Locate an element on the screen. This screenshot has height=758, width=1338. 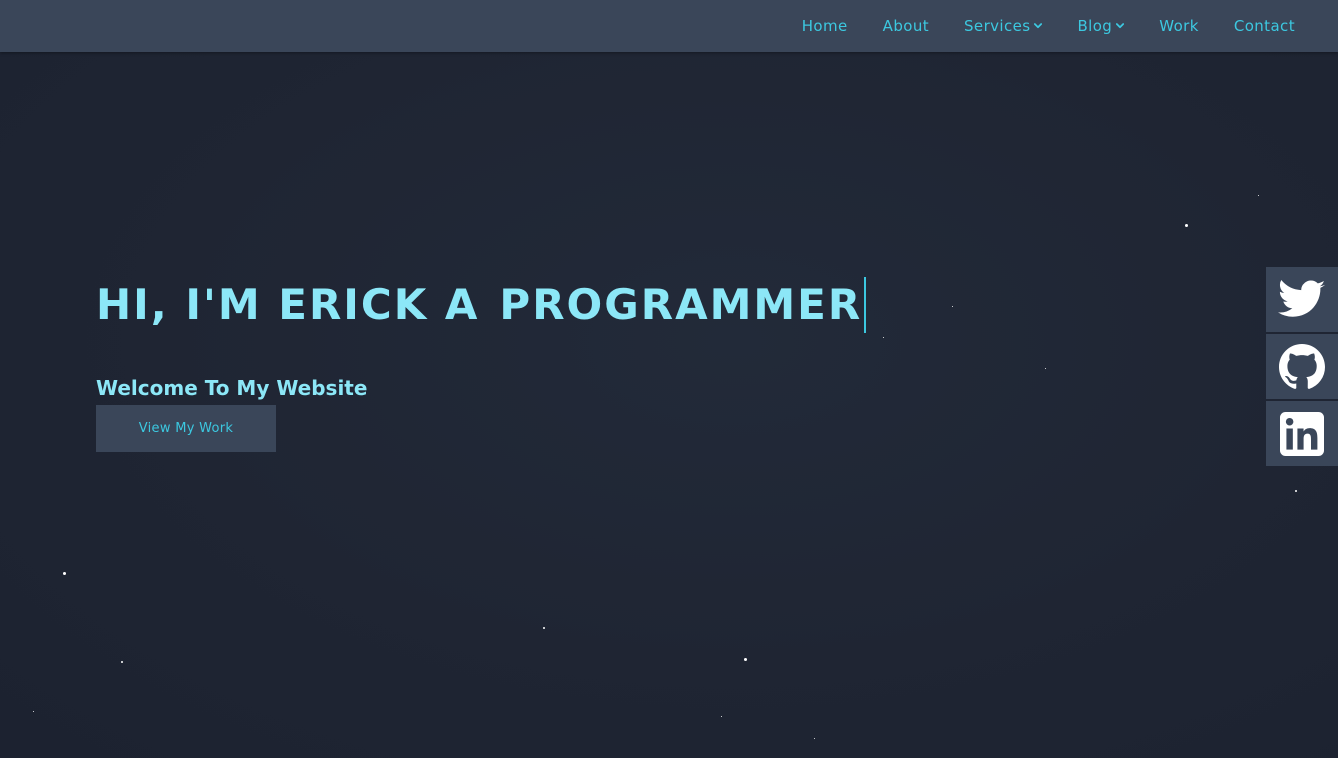
nav-link-home: Home is located at coordinates (825, 26).